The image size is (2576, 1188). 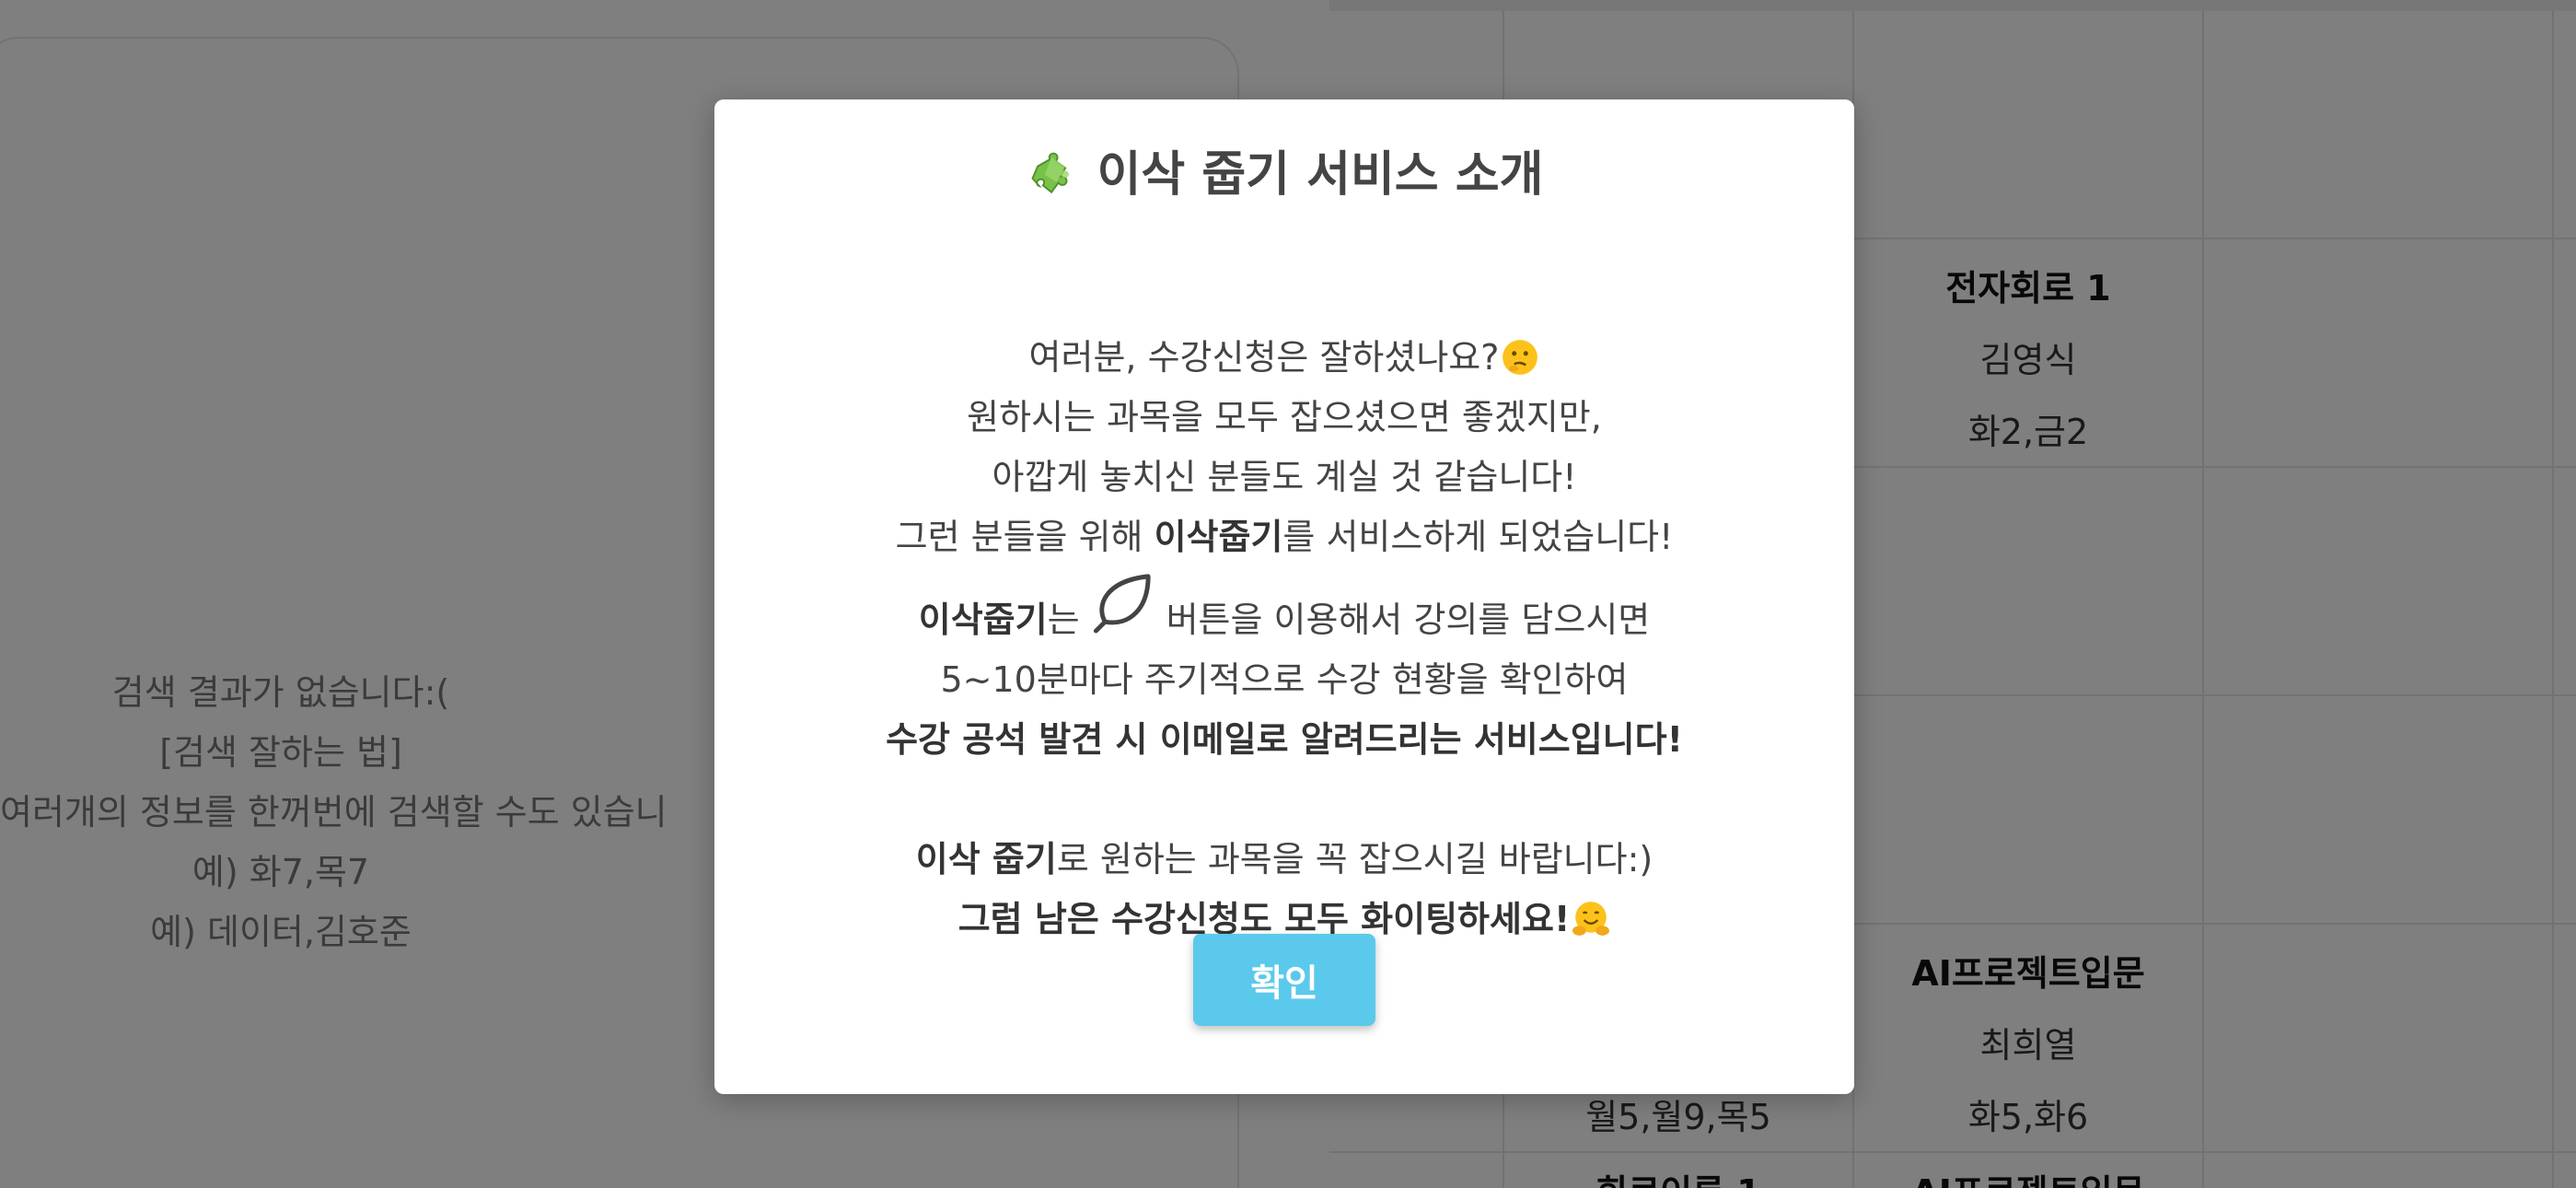 I want to click on service-name-bold: 이삭 줍기, so click(x=986, y=859).